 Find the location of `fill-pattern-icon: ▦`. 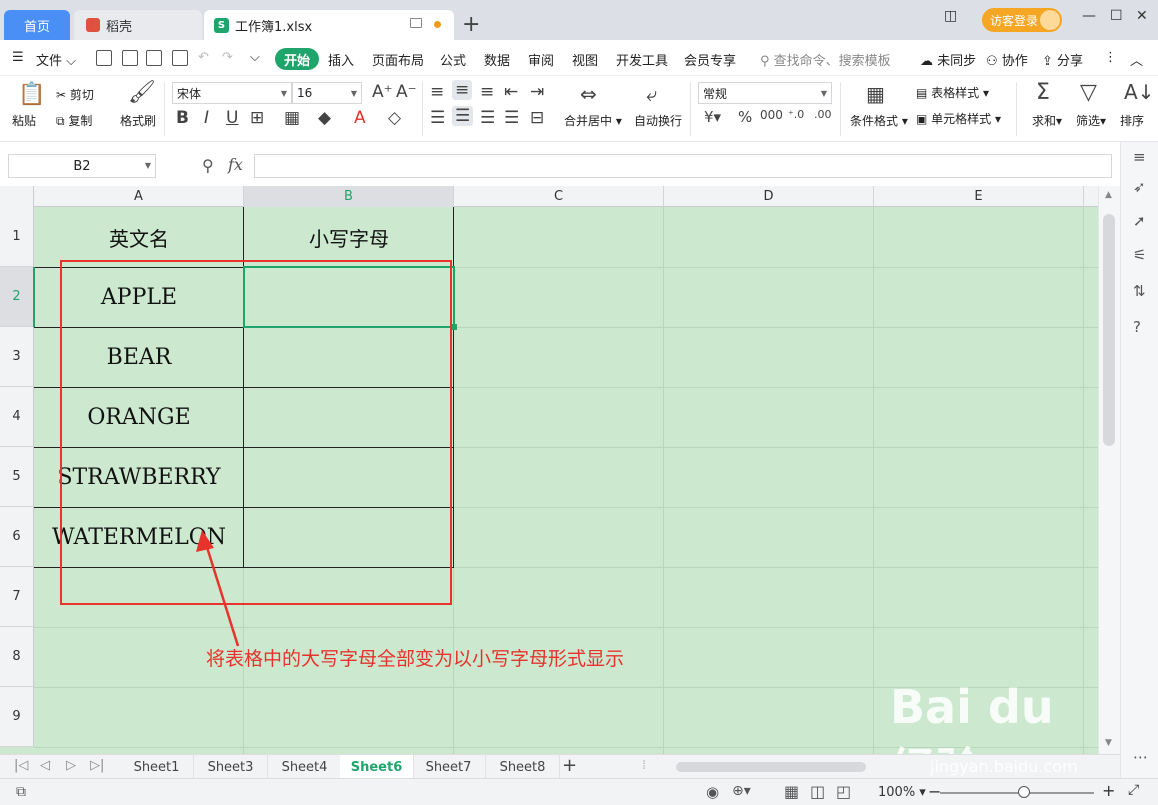

fill-pattern-icon: ▦ is located at coordinates (292, 118).